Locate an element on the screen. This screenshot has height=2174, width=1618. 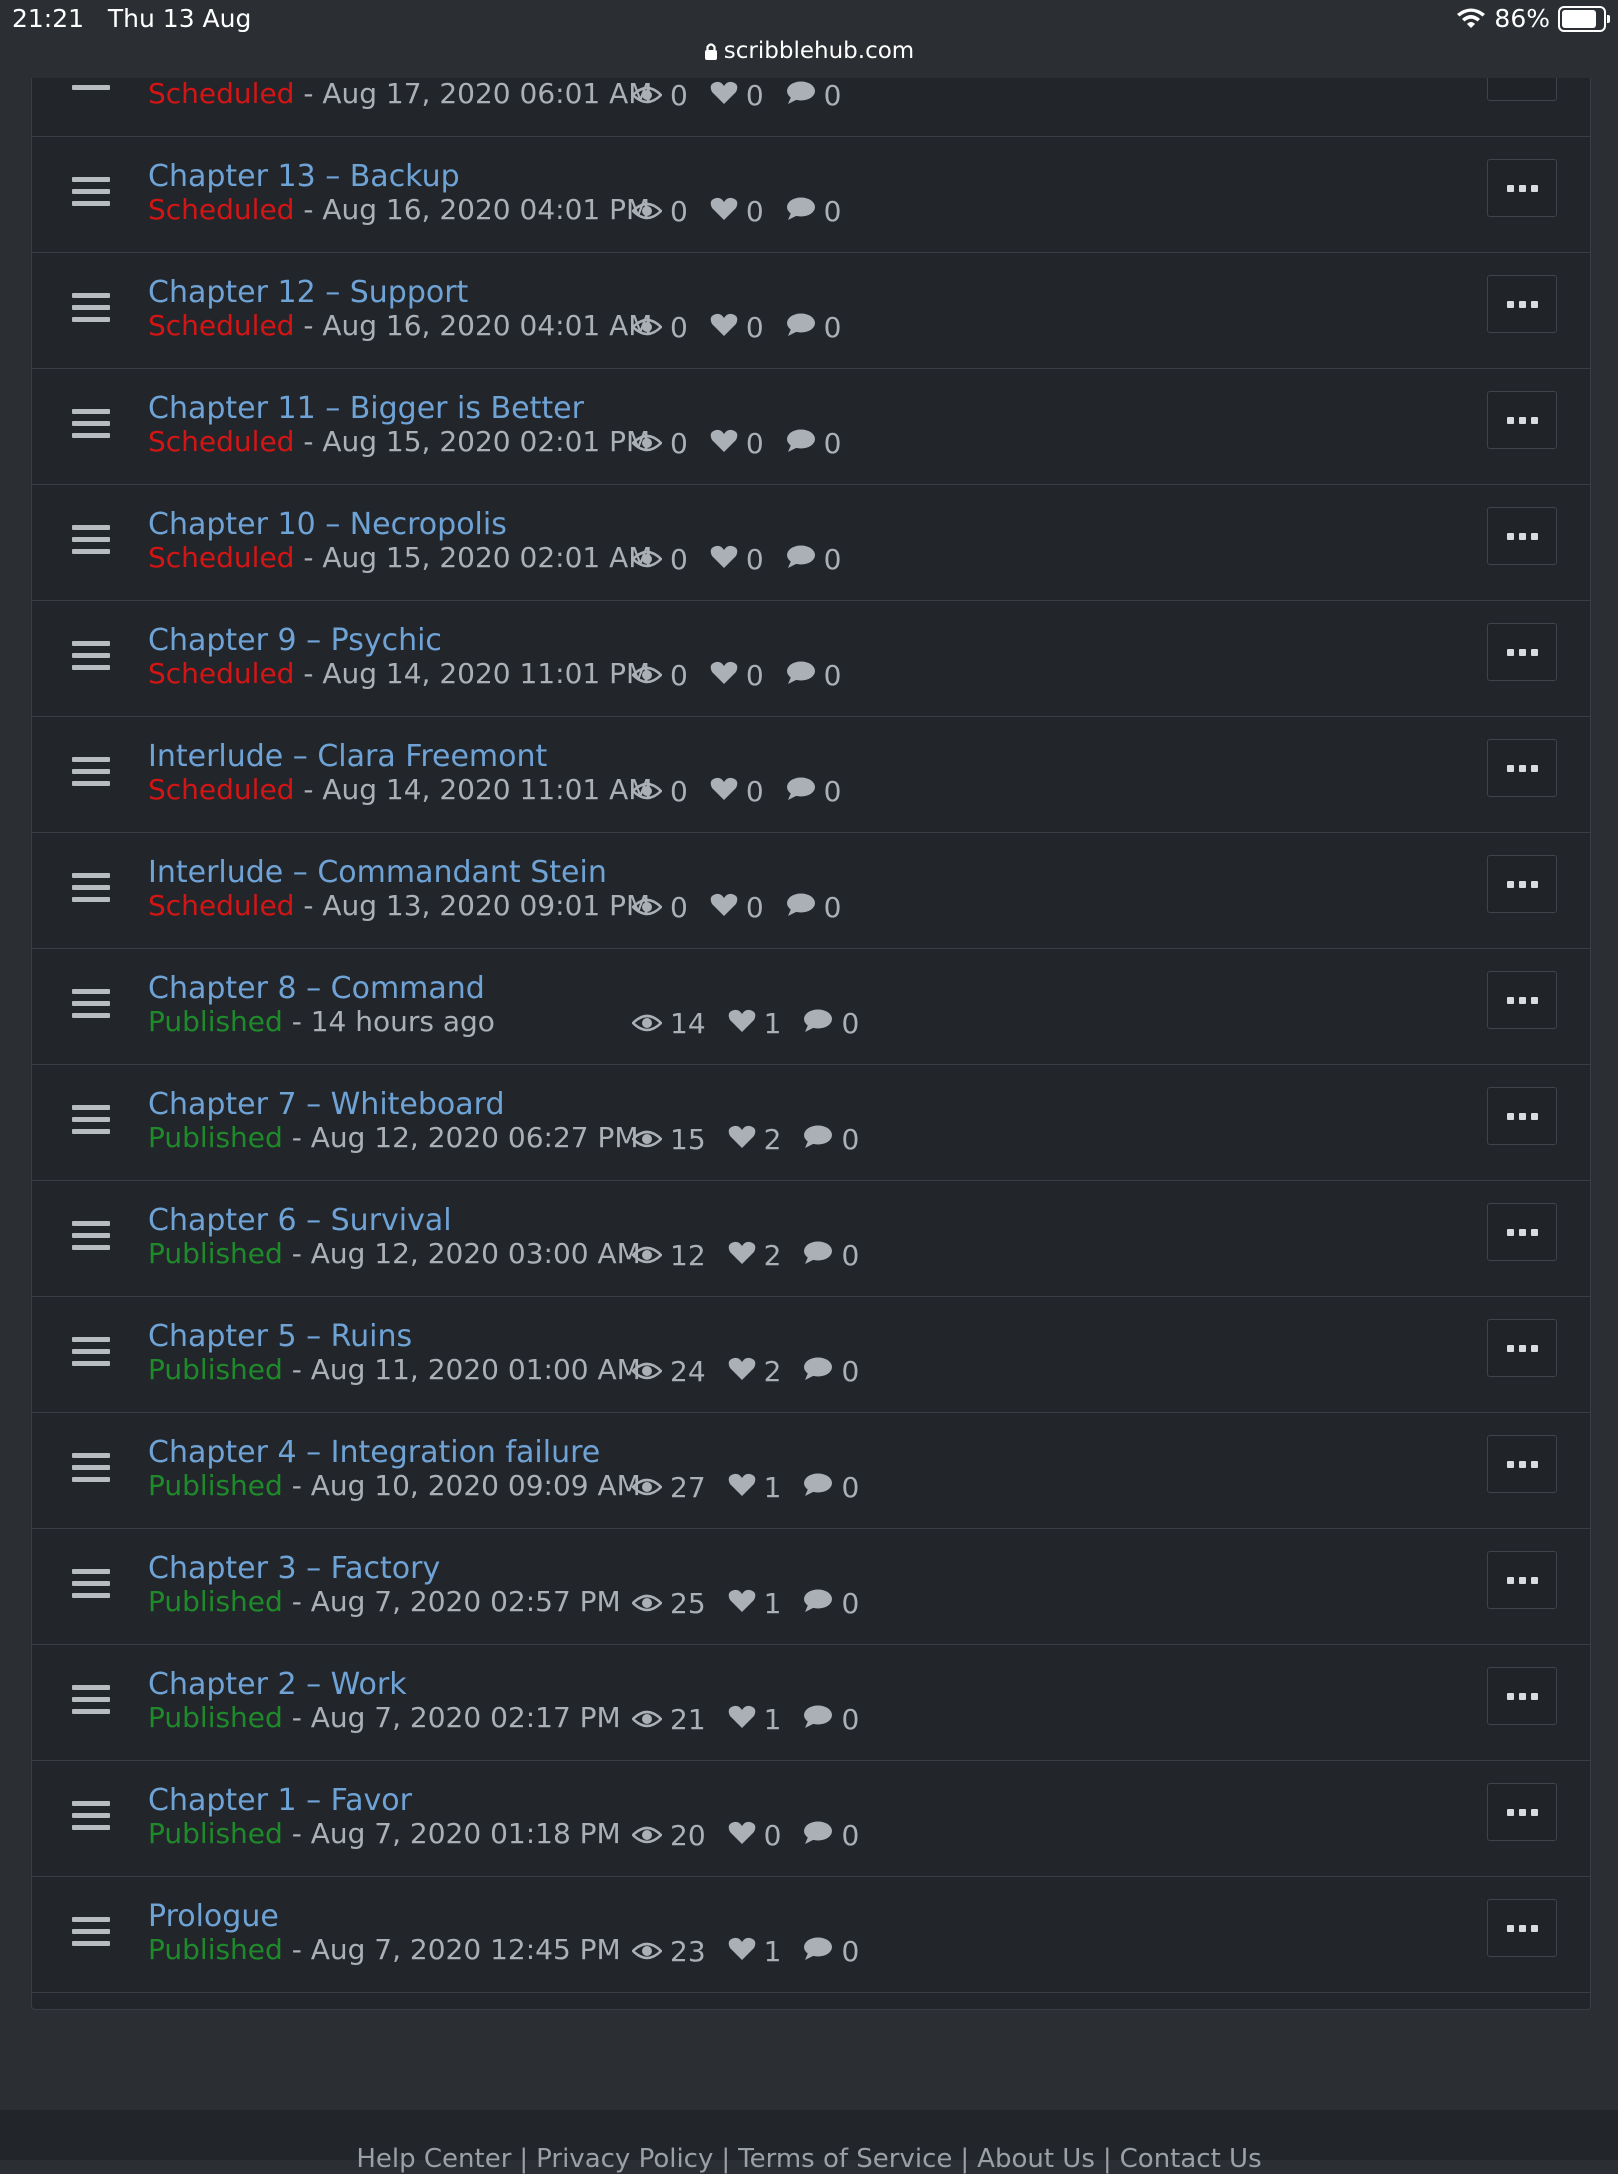
chapter-title-link: Chapter 4 – Integration failure is located at coordinates (374, 1452).